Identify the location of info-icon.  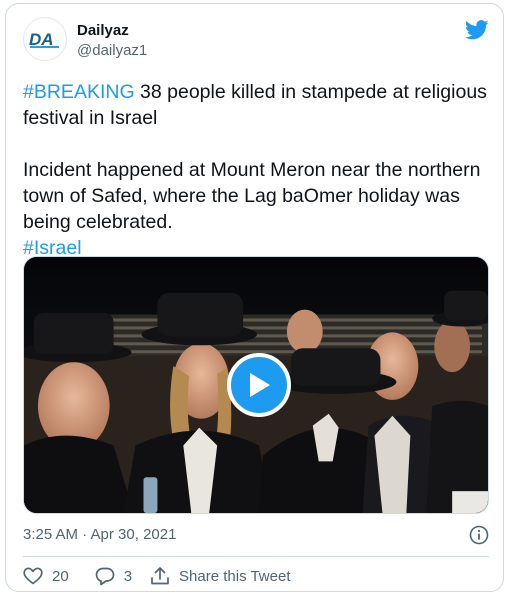
(479, 535).